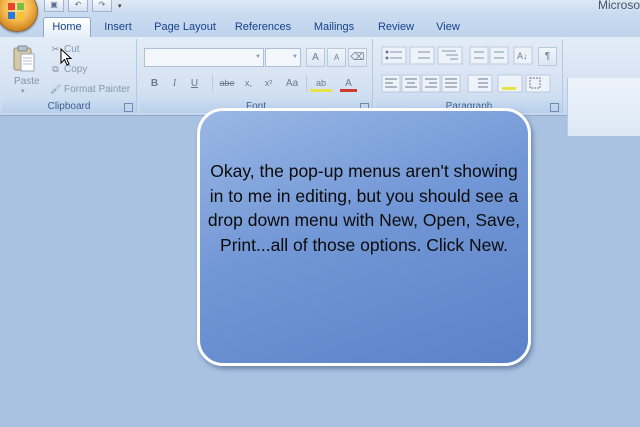  I want to click on paragraph-toolbar-row2, so click(466, 83).